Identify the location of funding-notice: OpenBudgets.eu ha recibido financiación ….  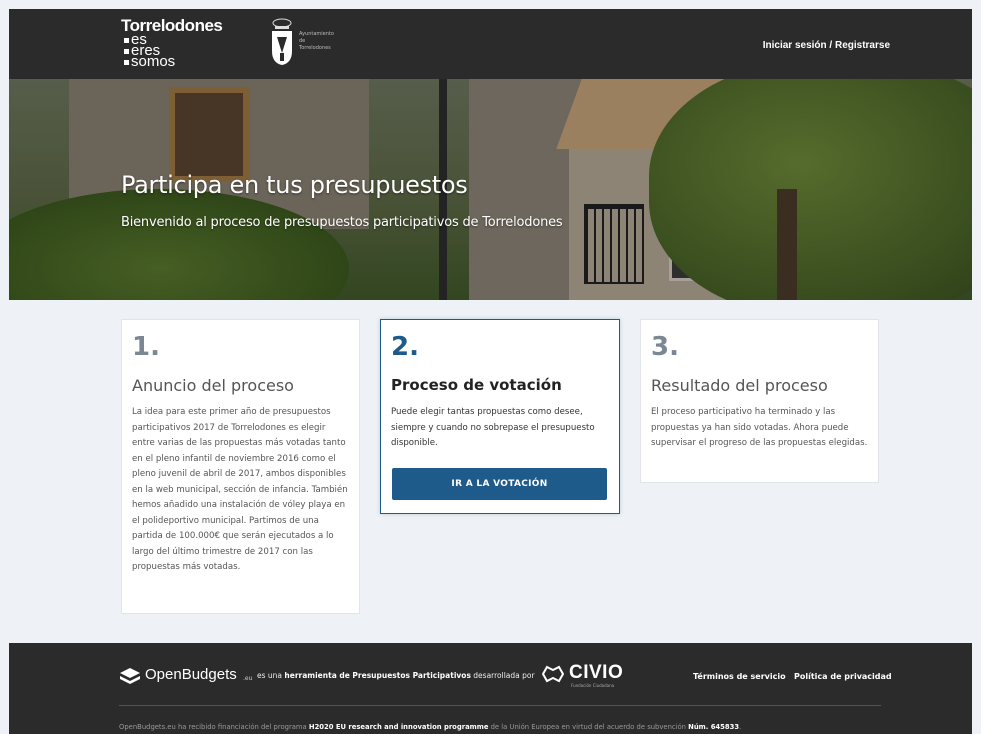
(430, 727).